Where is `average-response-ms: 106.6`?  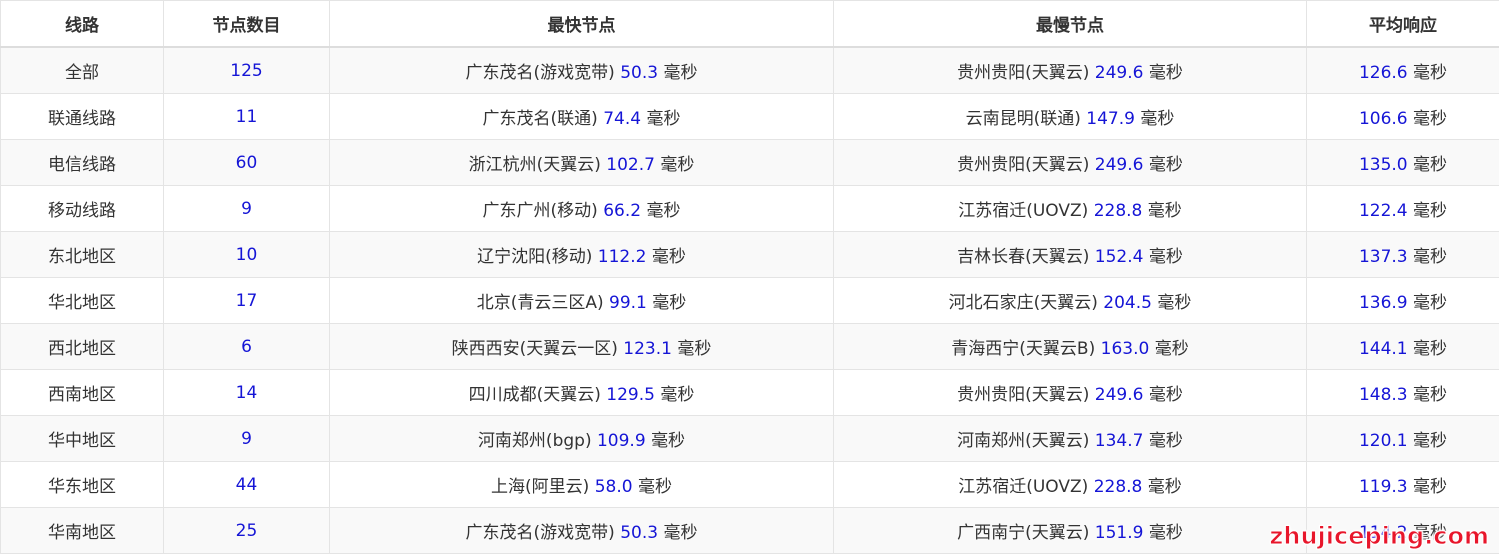
average-response-ms: 106.6 is located at coordinates (1383, 119).